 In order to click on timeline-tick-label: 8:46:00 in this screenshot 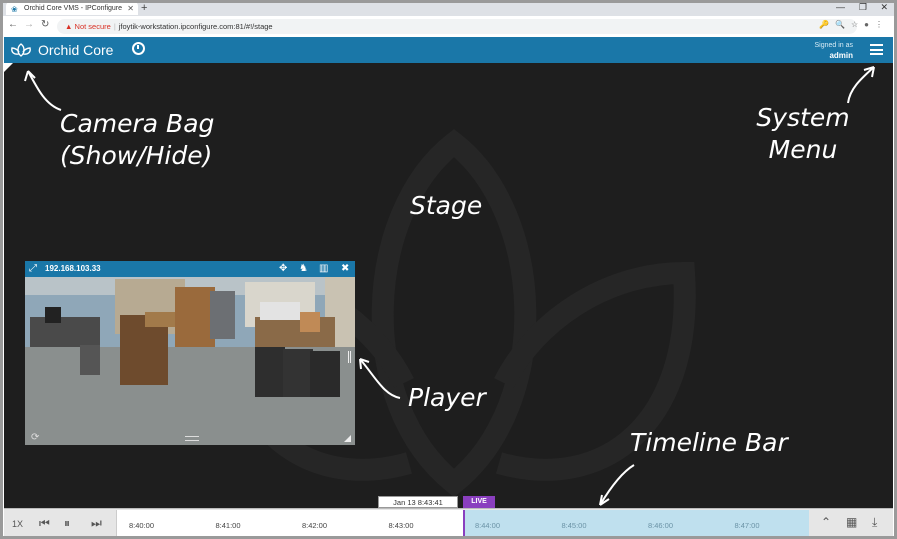, I will do `click(661, 525)`.